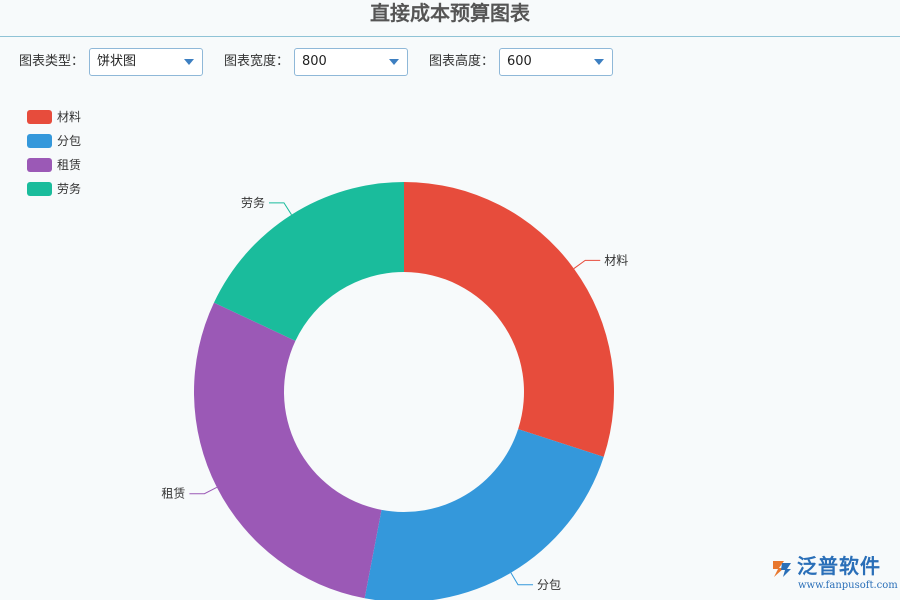  I want to click on logo-url: www.fanpusoft.com, so click(848, 585).